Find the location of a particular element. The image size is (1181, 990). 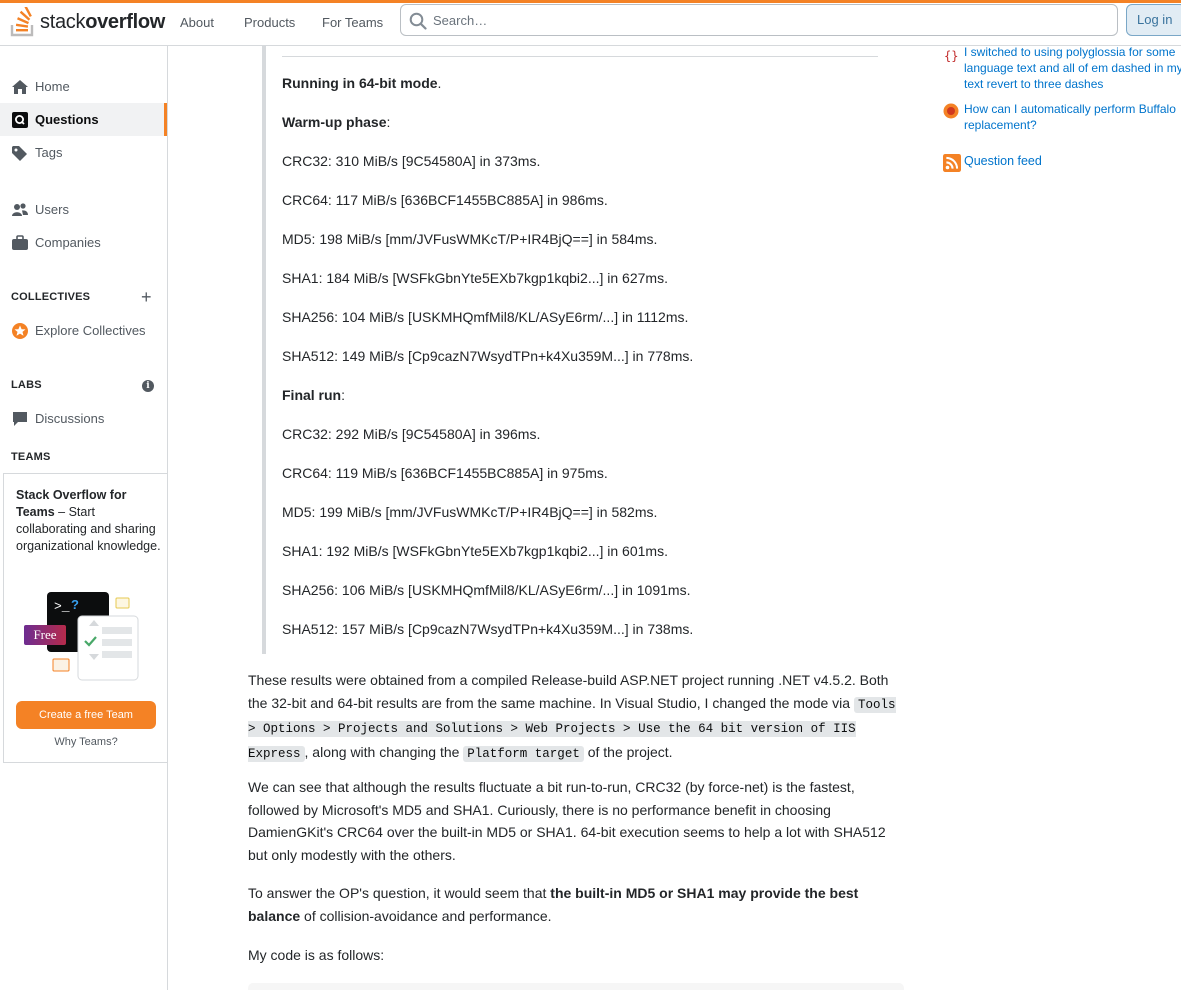

free-badge: Free is located at coordinates (45, 635).